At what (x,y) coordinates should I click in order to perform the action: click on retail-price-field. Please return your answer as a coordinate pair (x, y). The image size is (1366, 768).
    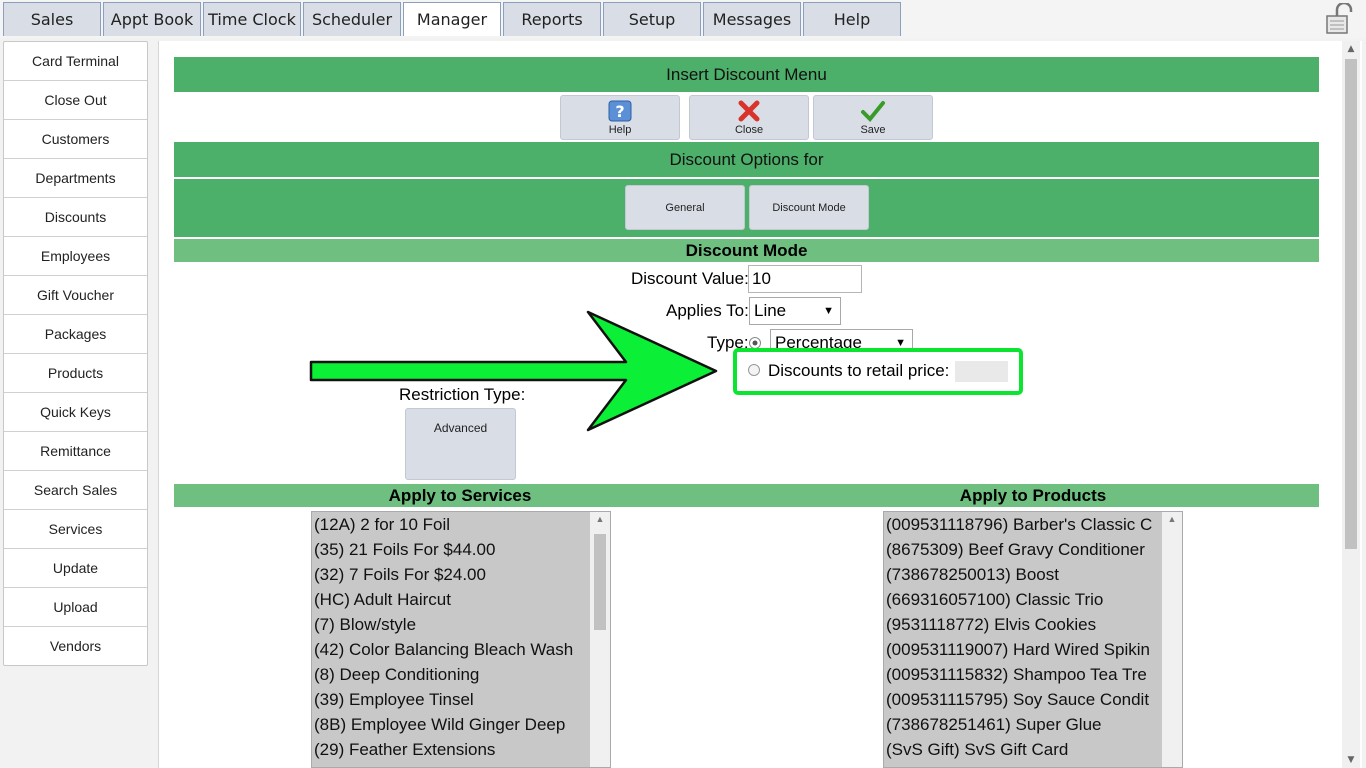
    Looking at the image, I should click on (981, 371).